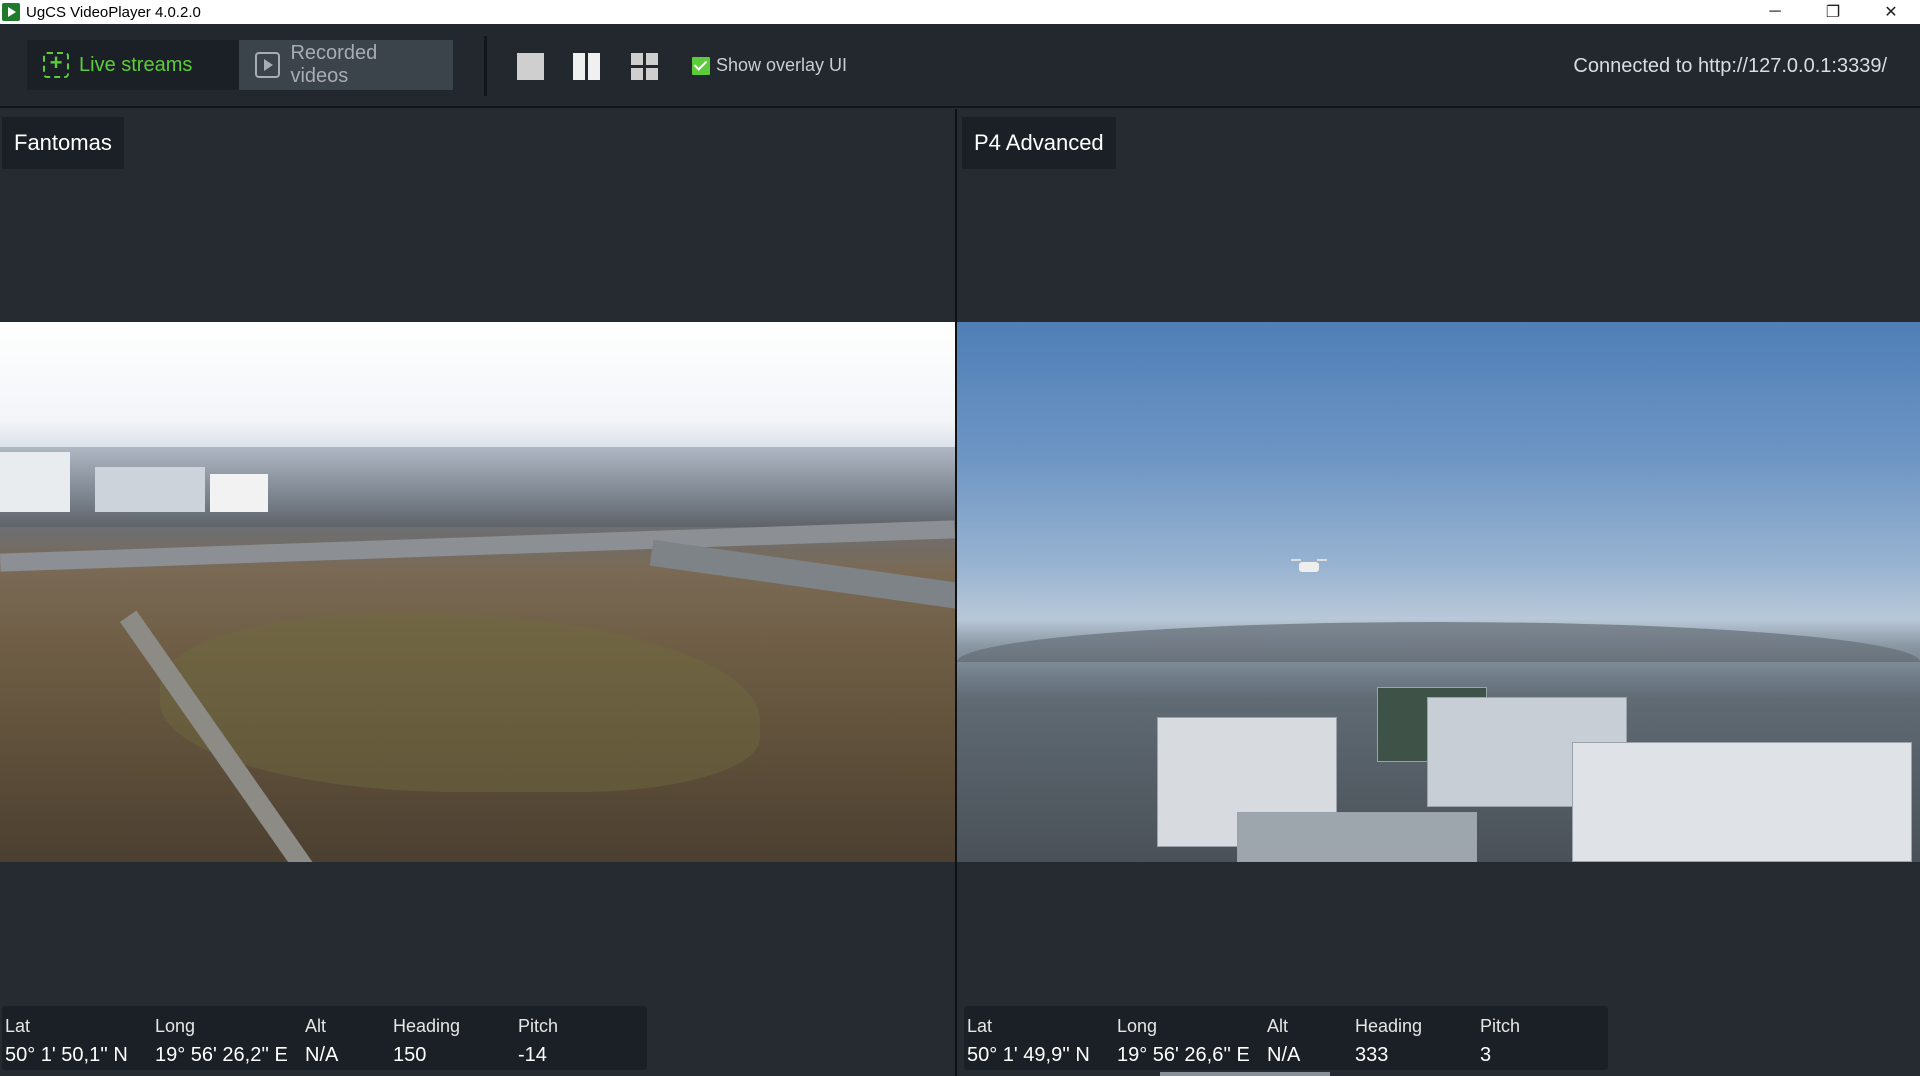 This screenshot has width=1920, height=1076. What do you see at coordinates (113, 12) in the screenshot?
I see `window-title: UgCS VideoPlayer 4.0.2.0` at bounding box center [113, 12].